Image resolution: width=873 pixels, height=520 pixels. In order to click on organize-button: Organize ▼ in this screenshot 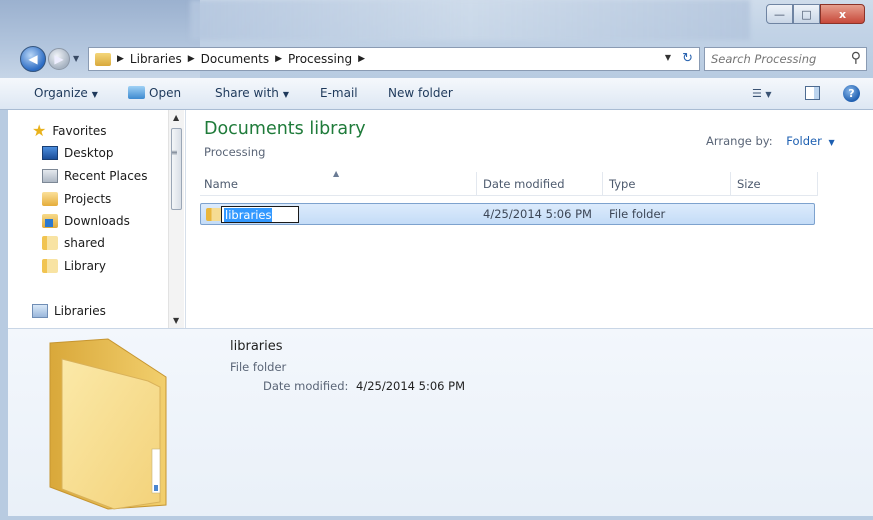, I will do `click(66, 93)`.